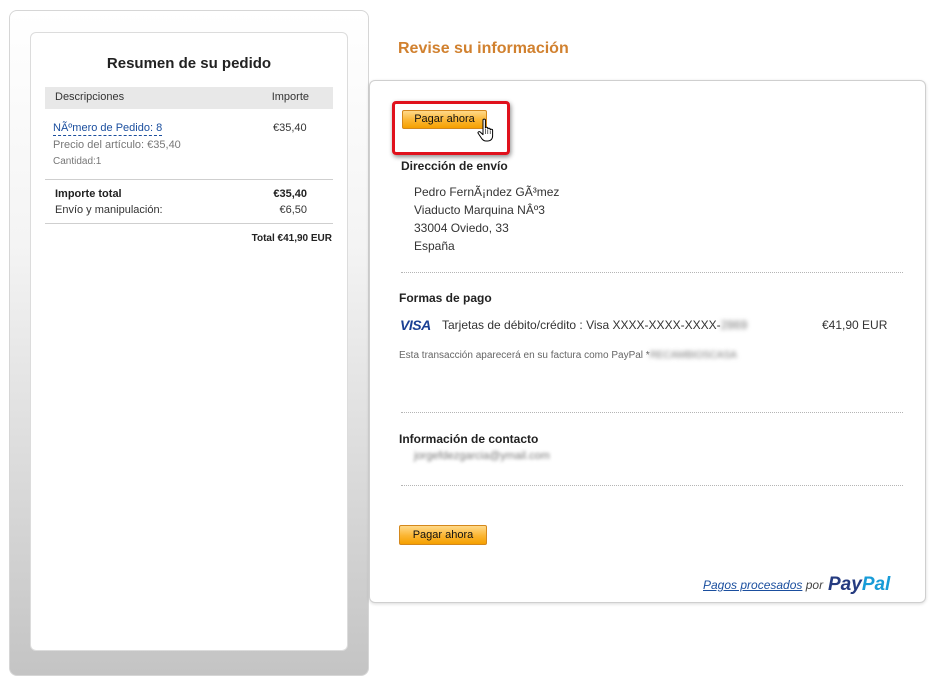 This screenshot has width=939, height=684. What do you see at coordinates (77, 161) in the screenshot?
I see `item-quantity: Cantidad:1` at bounding box center [77, 161].